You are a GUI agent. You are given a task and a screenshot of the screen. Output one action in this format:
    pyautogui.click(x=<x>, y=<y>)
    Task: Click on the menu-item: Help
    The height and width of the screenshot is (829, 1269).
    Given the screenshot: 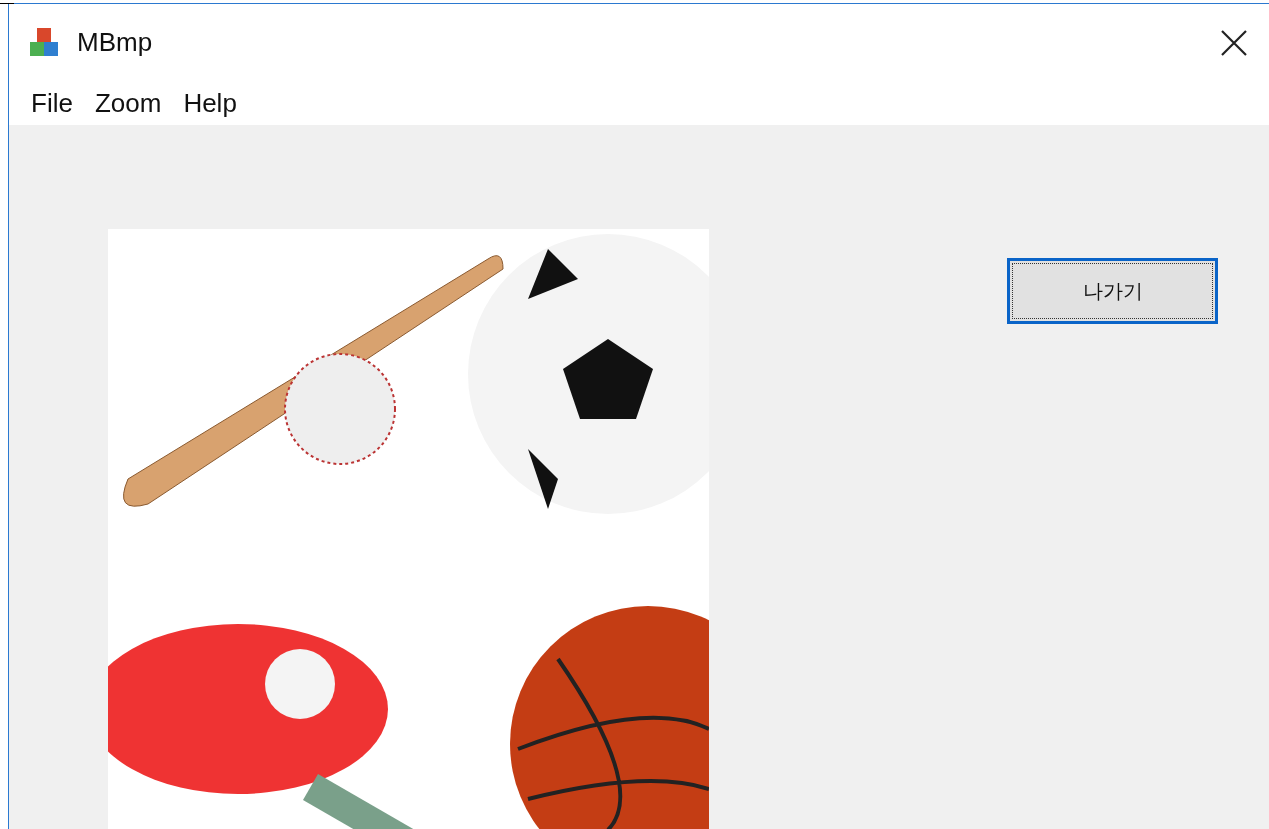 What is the action you would take?
    pyautogui.click(x=210, y=103)
    